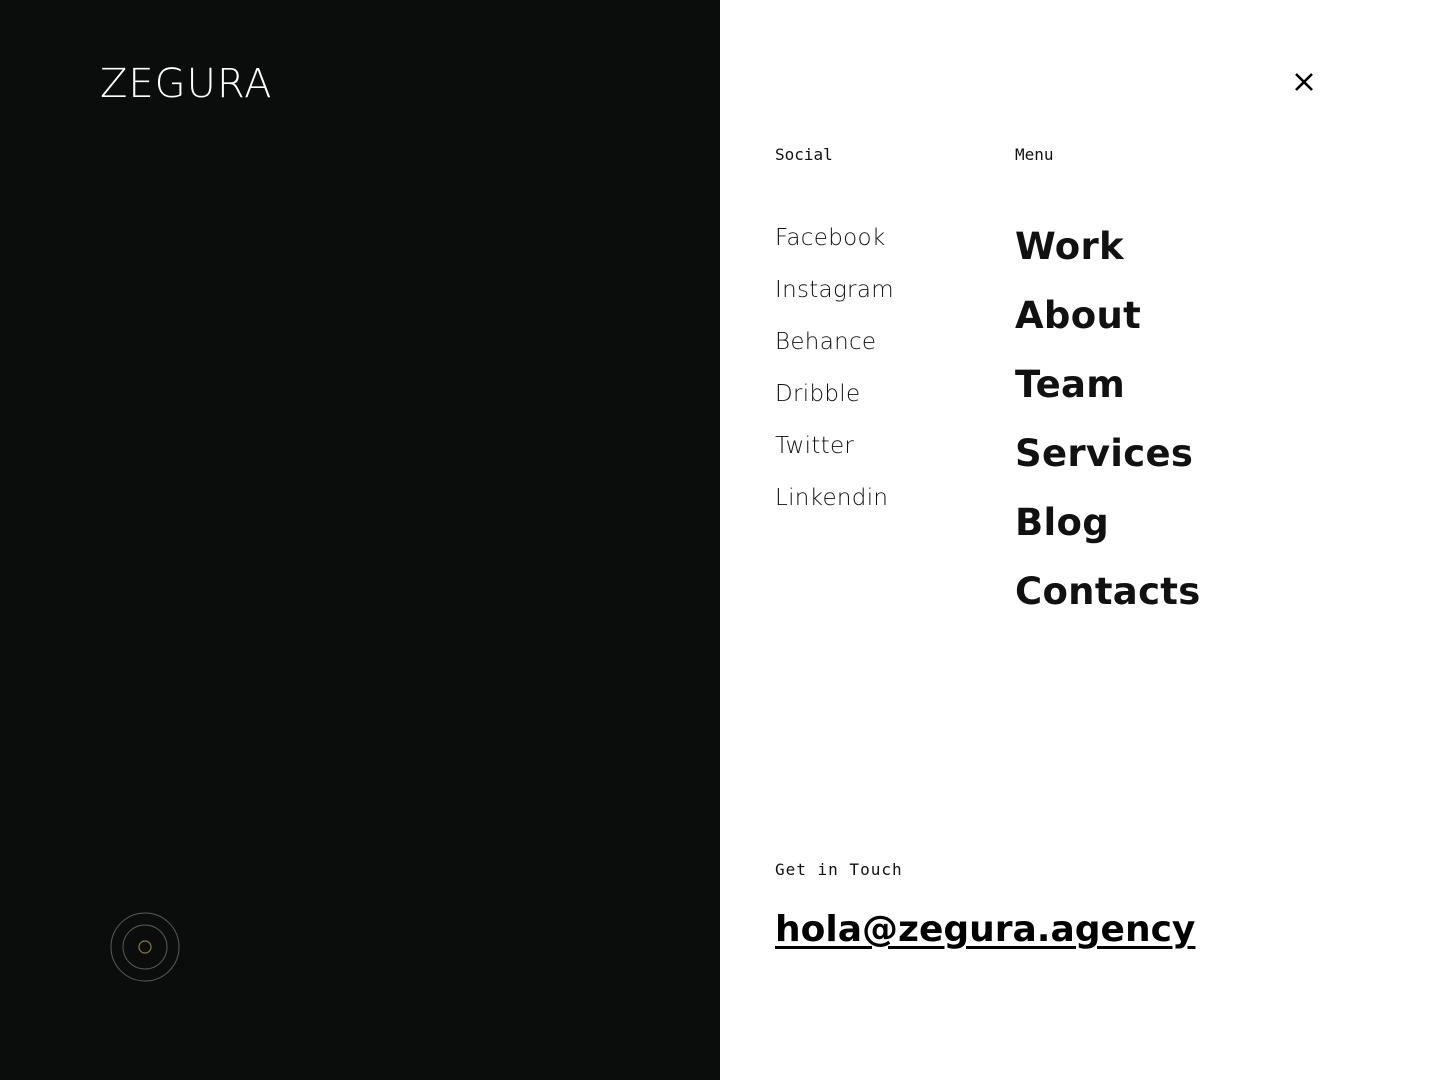 This screenshot has width=1440, height=1080. I want to click on email-link: hola@zegura.agency, so click(985, 930).